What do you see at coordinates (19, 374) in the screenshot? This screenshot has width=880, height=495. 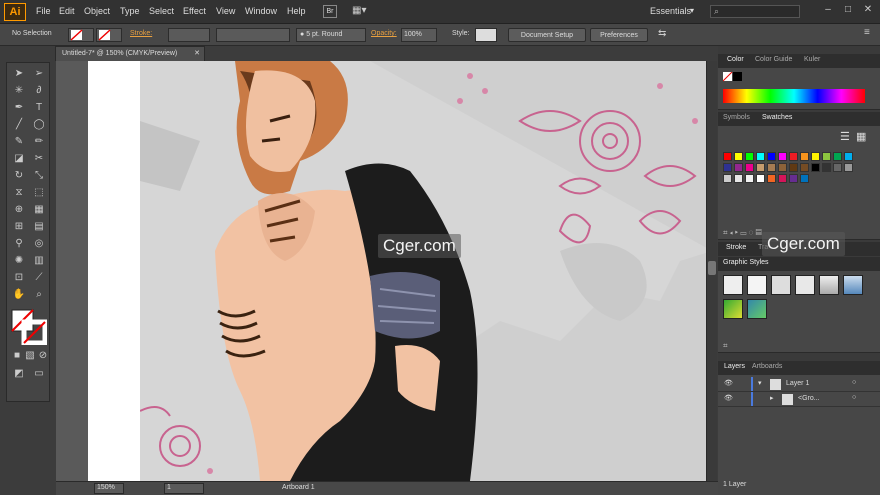 I see `draw-mode-icon: ◩` at bounding box center [19, 374].